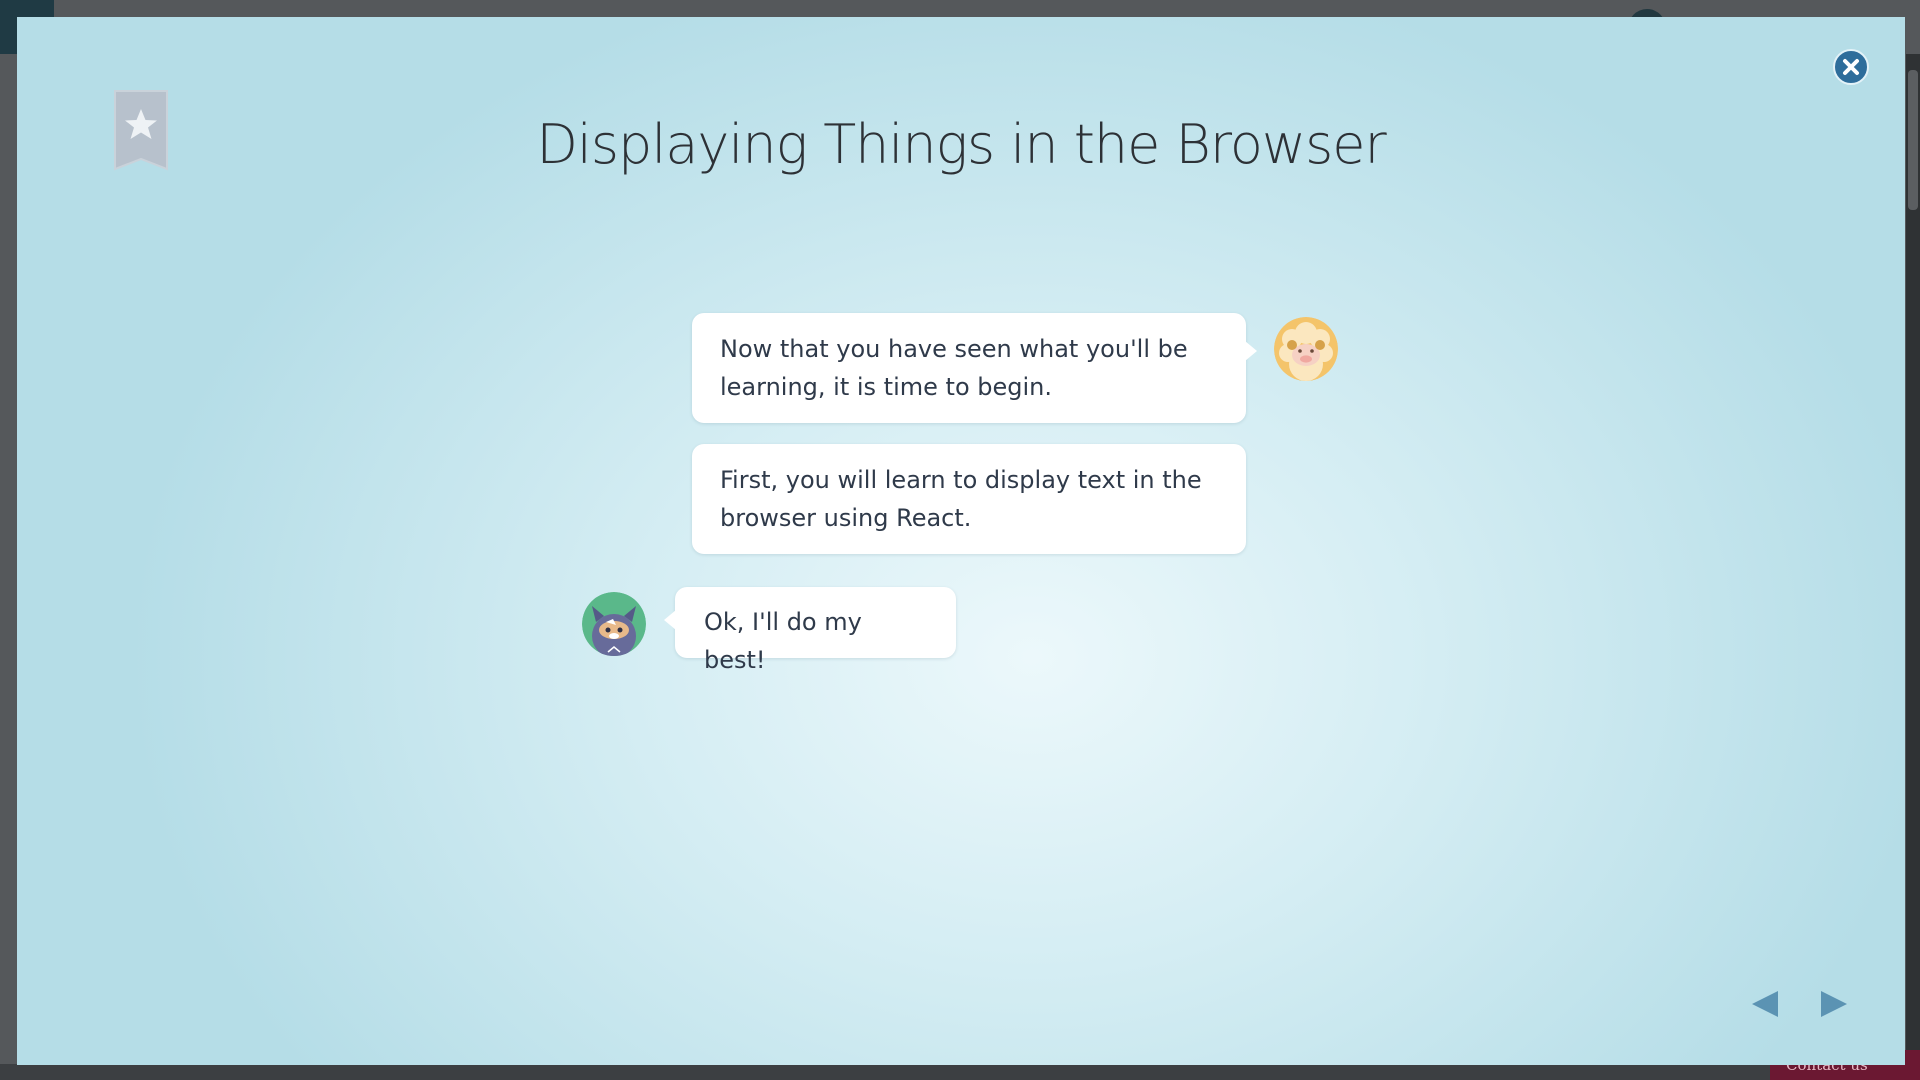 This screenshot has width=1920, height=1080. I want to click on page-scrollbar-thumb, so click(1913, 140).